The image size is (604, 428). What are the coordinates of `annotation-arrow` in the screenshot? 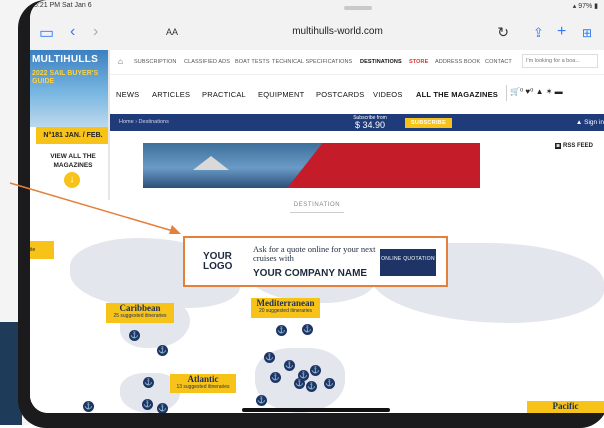 It's located at (95, 208).